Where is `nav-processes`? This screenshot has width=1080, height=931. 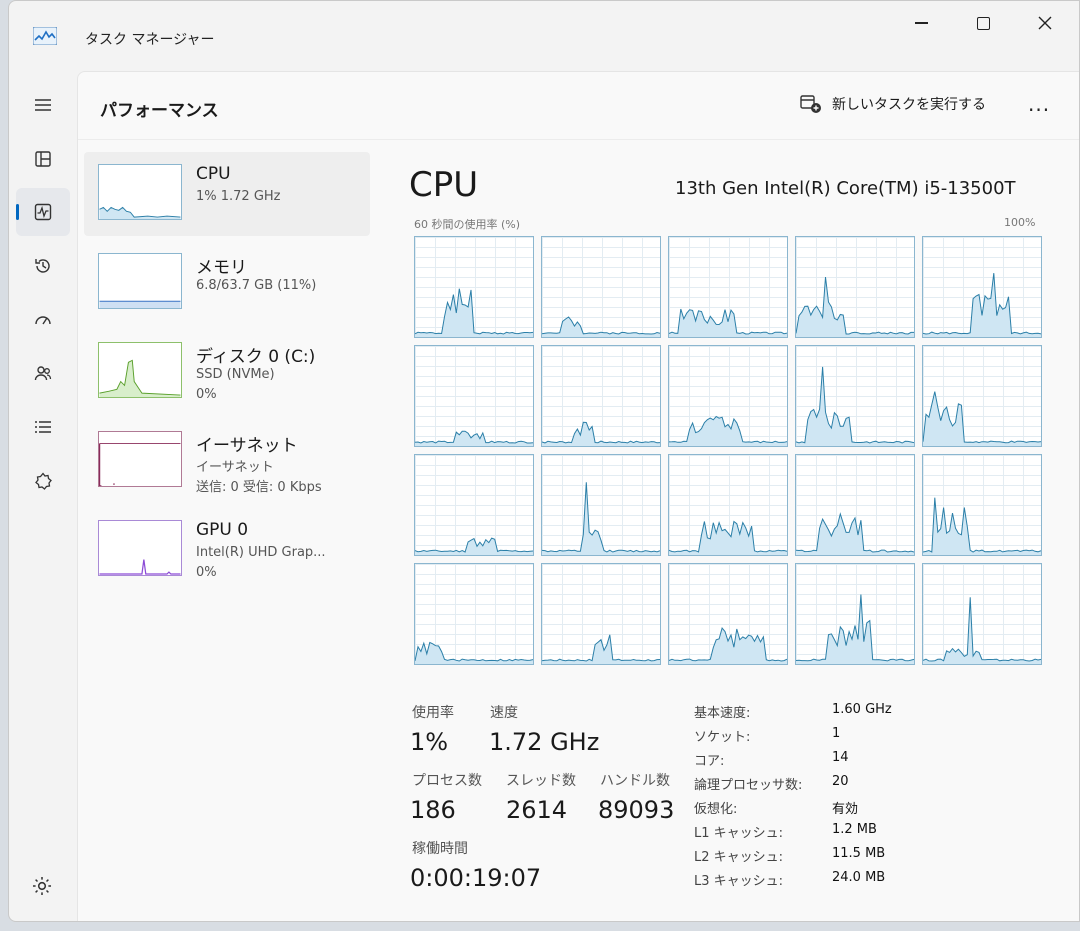 nav-processes is located at coordinates (43, 159).